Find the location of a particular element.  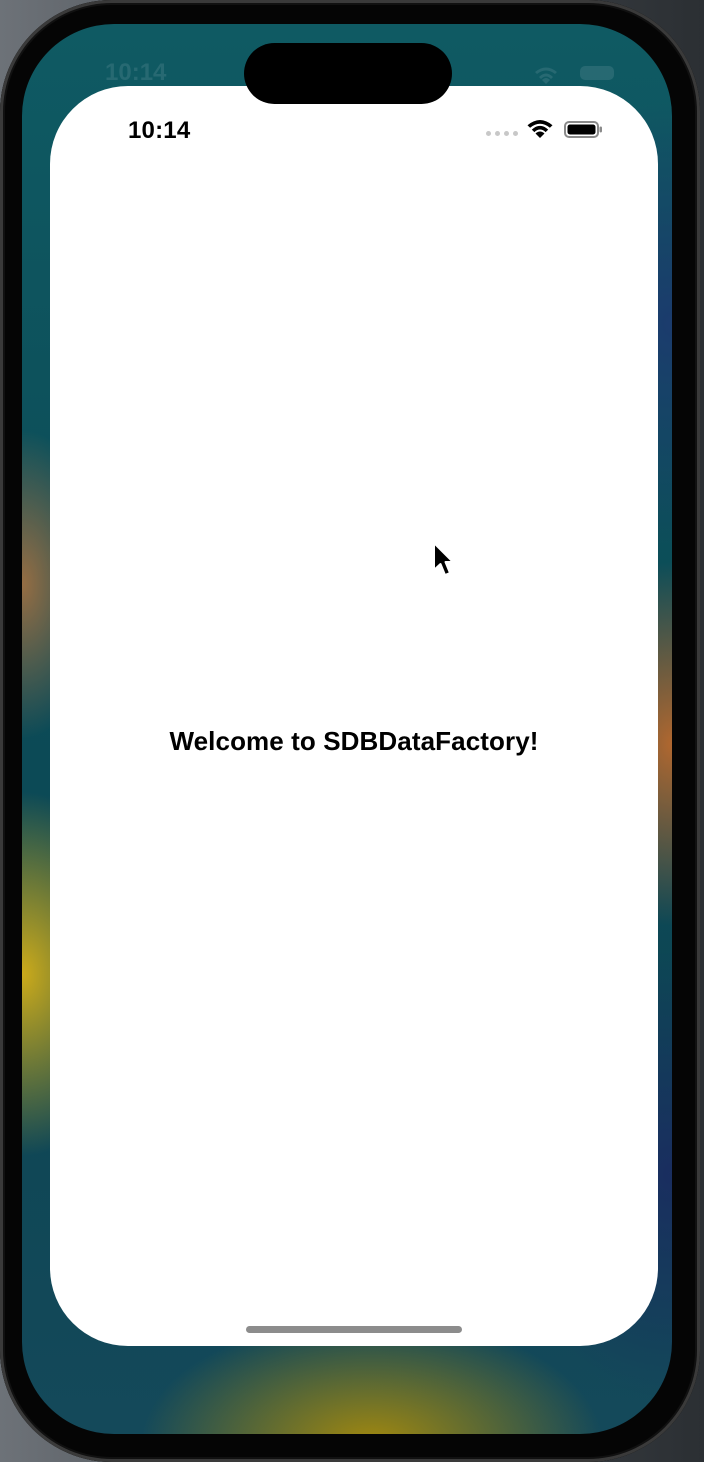

signal-dots-icon is located at coordinates (502, 133).